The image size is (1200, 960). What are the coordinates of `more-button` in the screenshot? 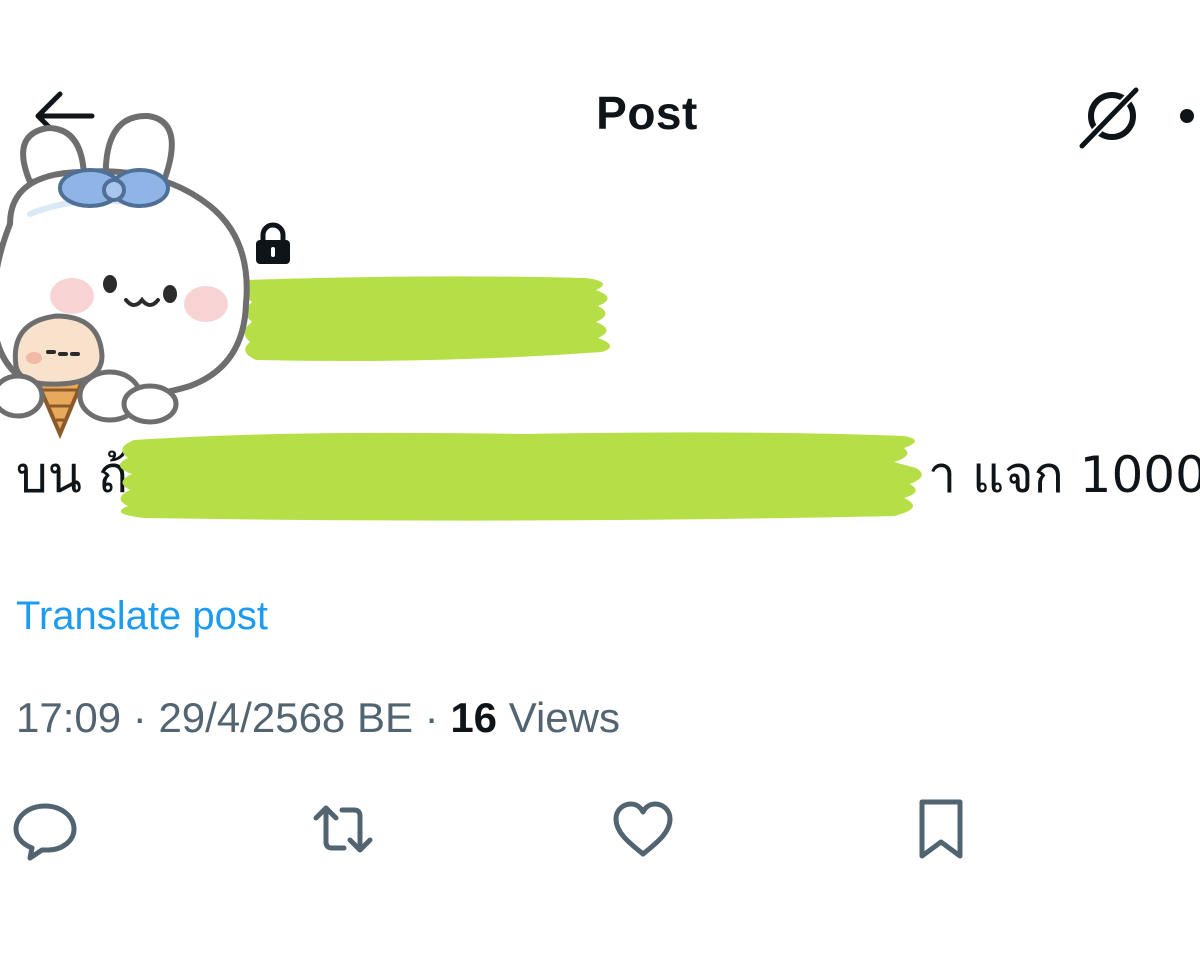 It's located at (1188, 116).